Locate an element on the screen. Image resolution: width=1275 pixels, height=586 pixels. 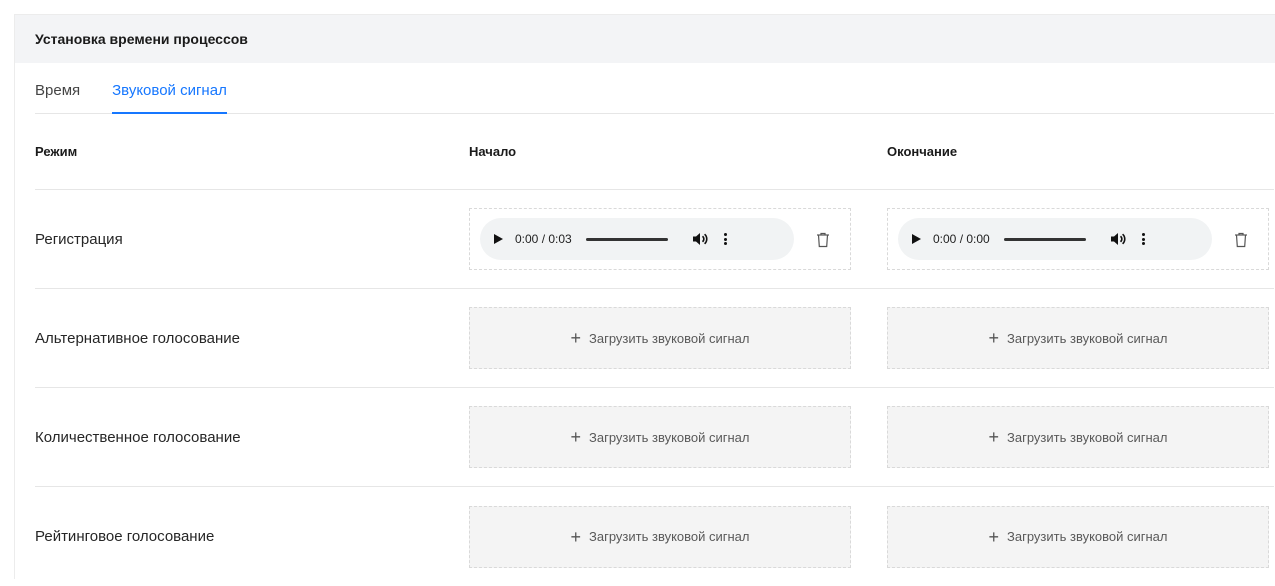
card-header: Установка времени процессов is located at coordinates (645, 39).